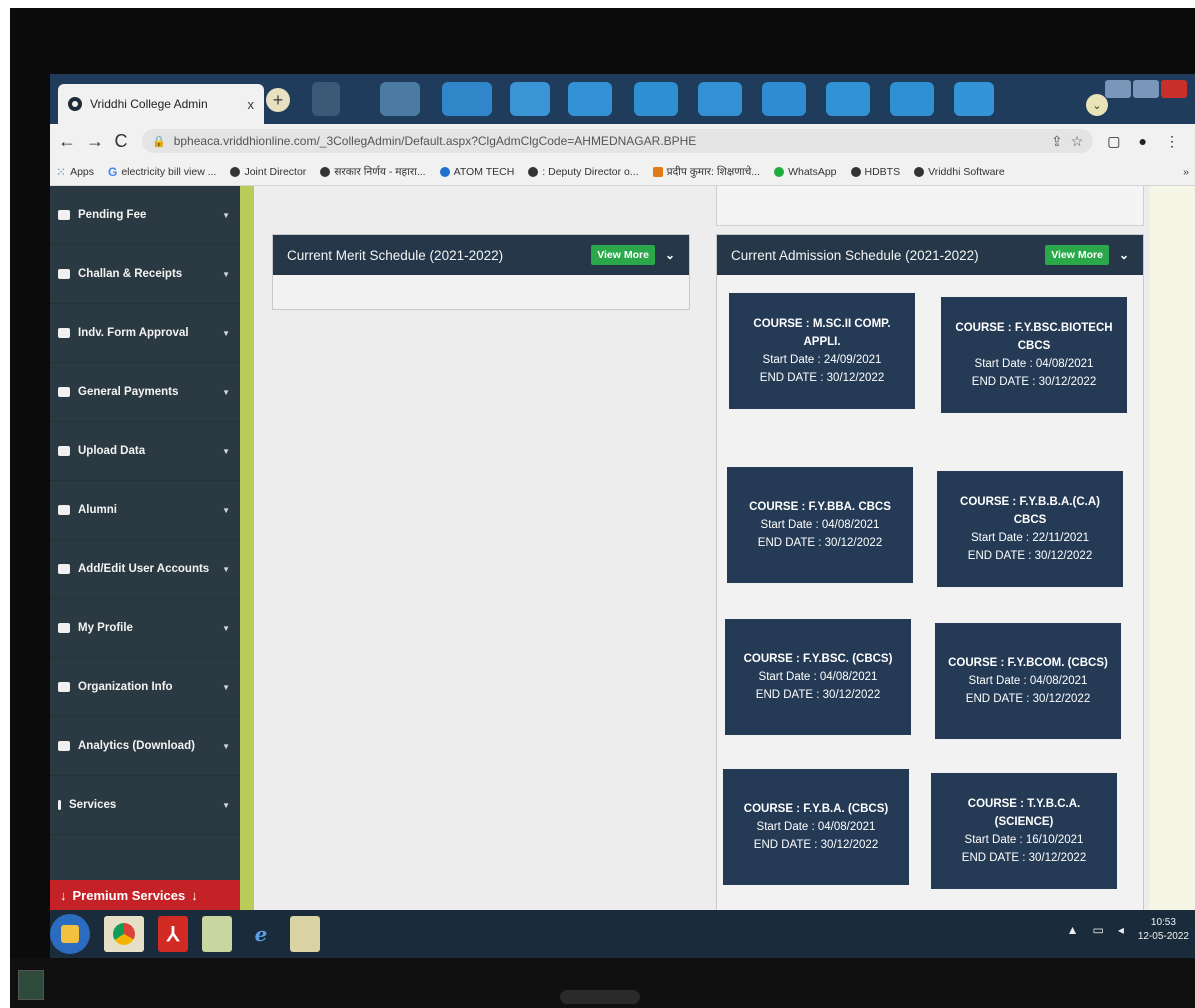 The width and height of the screenshot is (1195, 1008). What do you see at coordinates (95, 141) in the screenshot?
I see `forward-icon: →` at bounding box center [95, 141].